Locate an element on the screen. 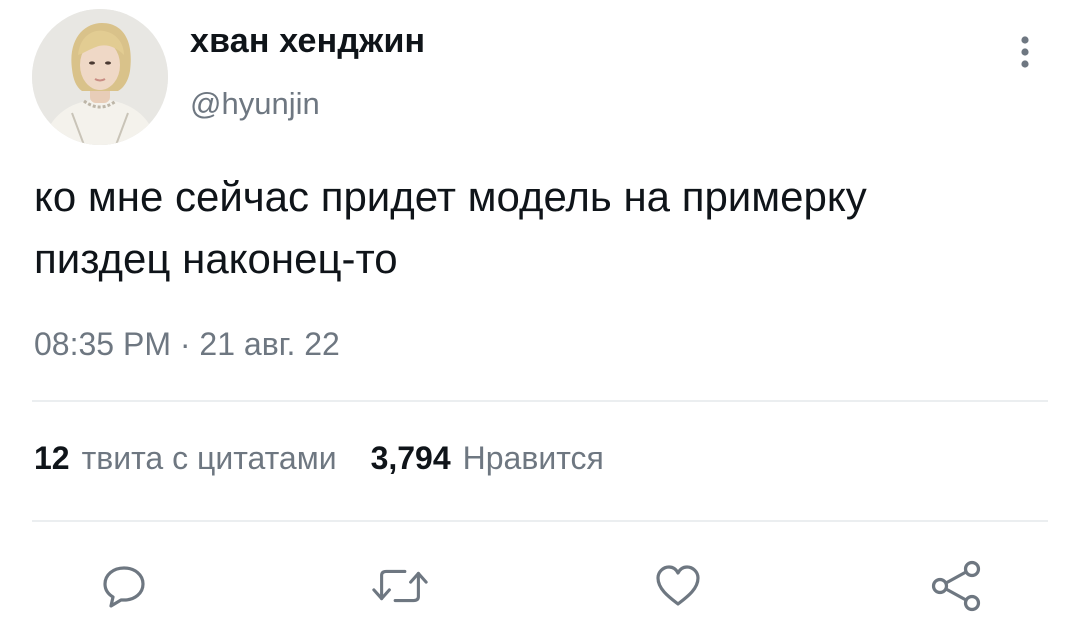  likes-stat: 3,794 Нравится is located at coordinates (487, 458).